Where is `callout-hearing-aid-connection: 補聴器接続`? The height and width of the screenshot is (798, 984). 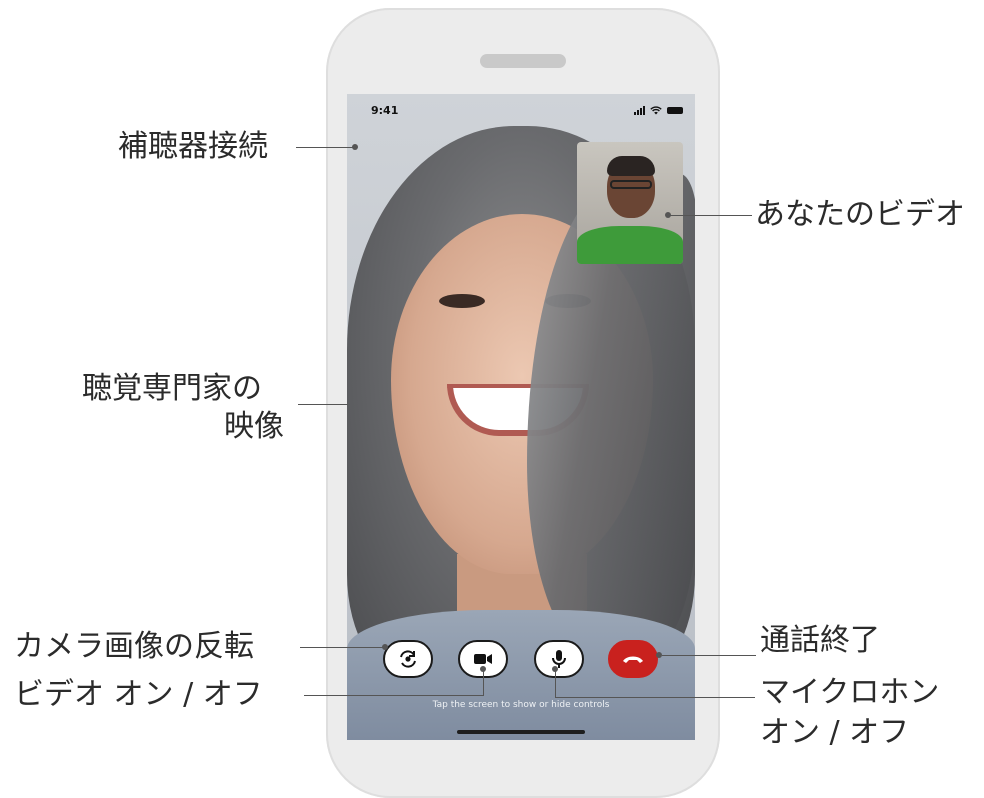 callout-hearing-aid-connection: 補聴器接続 is located at coordinates (193, 146).